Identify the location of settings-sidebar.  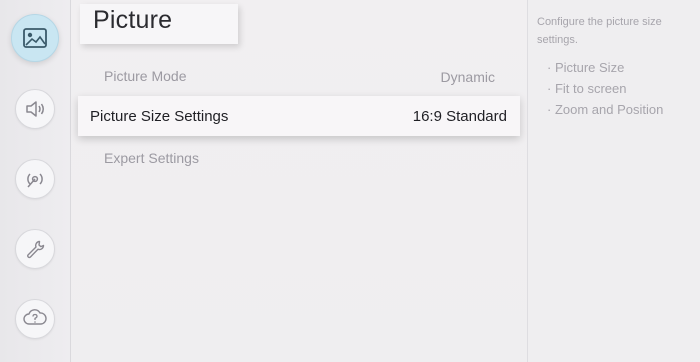
(35, 181).